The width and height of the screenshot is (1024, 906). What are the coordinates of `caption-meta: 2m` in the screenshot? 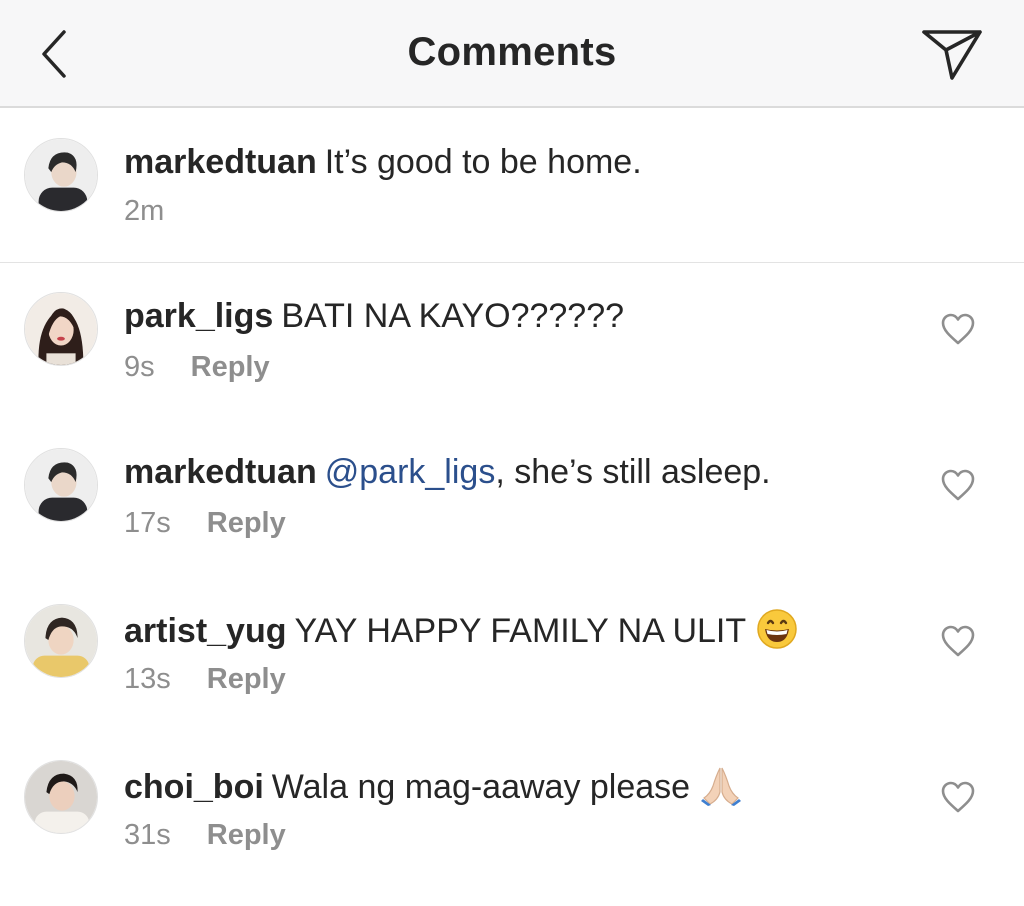 It's located at (144, 211).